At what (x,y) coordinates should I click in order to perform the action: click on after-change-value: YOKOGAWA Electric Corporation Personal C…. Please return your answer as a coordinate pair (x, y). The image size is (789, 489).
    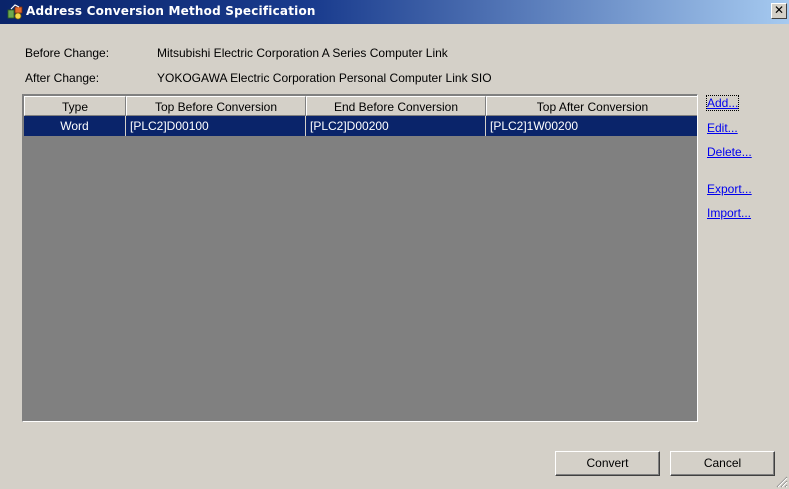
    Looking at the image, I should click on (324, 78).